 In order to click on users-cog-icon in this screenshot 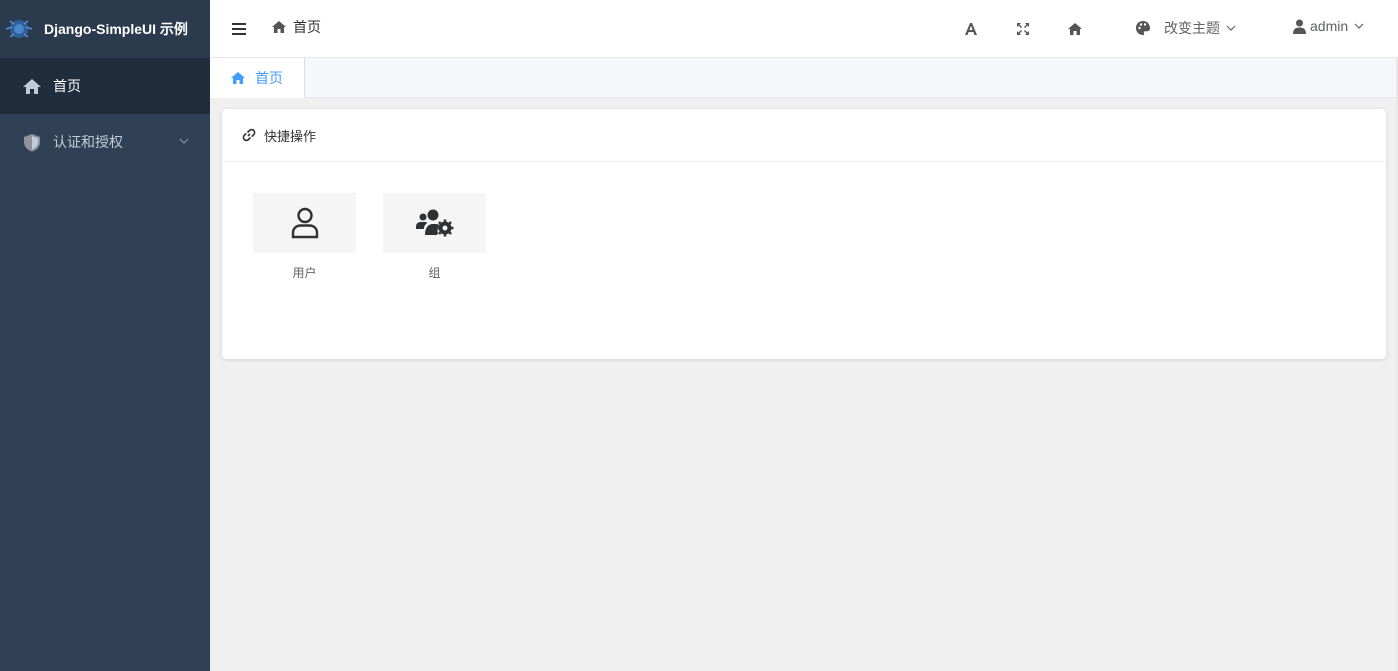, I will do `click(434, 223)`.